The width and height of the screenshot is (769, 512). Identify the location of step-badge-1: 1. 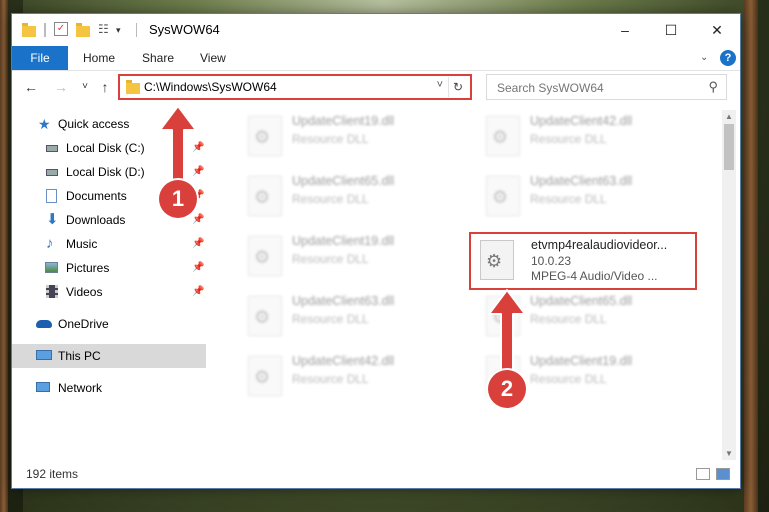
(178, 199).